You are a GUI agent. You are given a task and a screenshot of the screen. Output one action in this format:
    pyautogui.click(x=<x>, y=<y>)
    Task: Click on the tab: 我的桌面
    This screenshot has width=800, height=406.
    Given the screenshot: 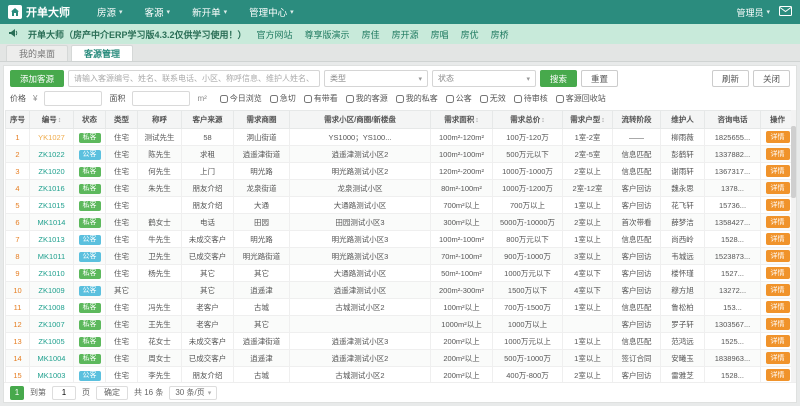 What is the action you would take?
    pyautogui.click(x=37, y=53)
    